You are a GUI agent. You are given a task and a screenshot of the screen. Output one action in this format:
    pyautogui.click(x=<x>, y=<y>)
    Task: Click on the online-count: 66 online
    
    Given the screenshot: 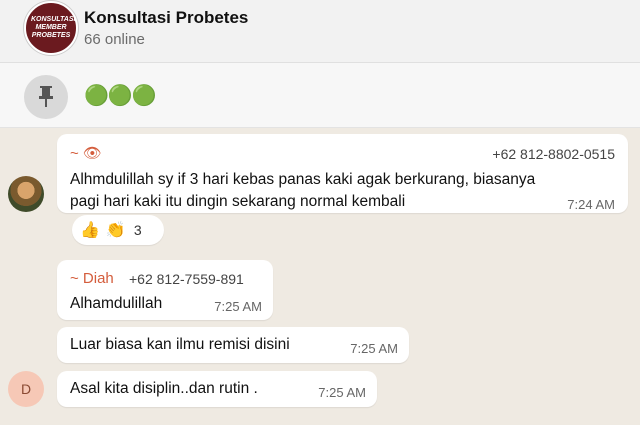 What is the action you would take?
    pyautogui.click(x=114, y=39)
    